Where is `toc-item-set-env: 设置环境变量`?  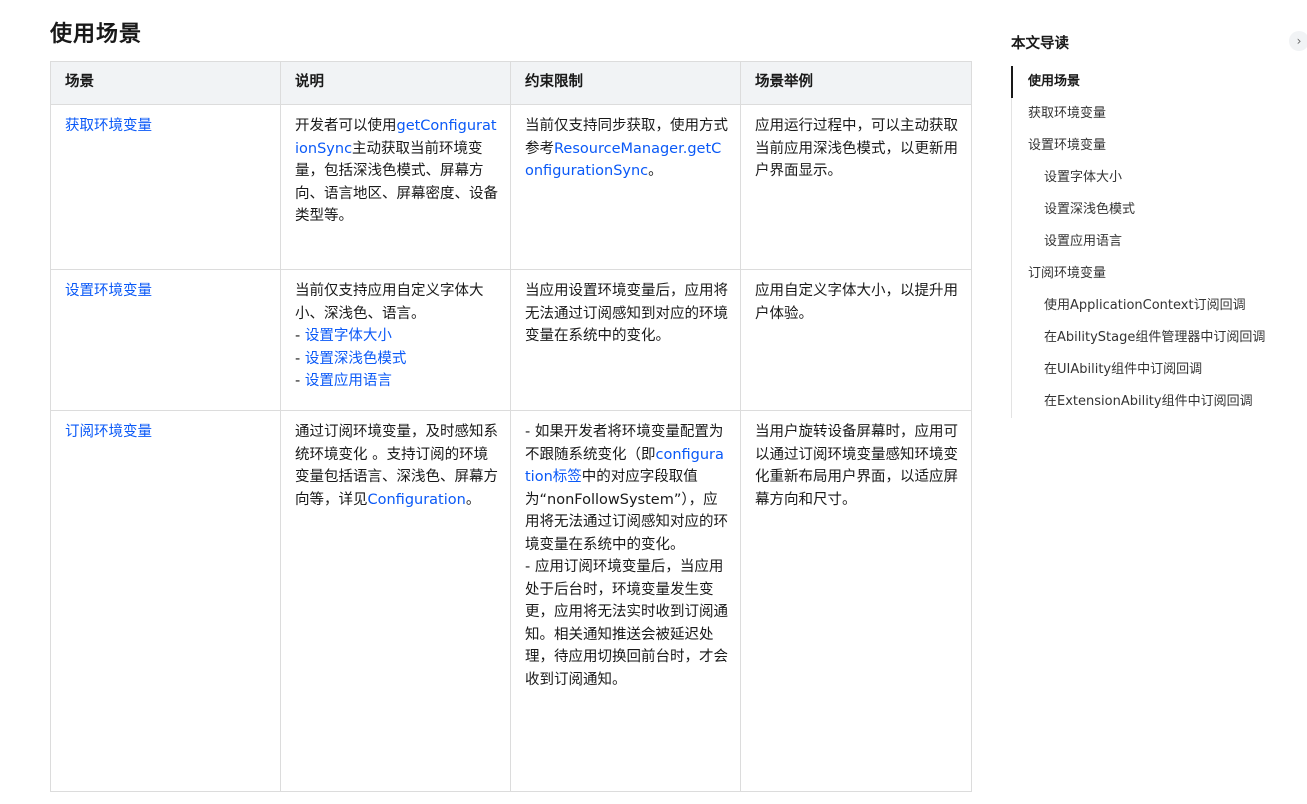 toc-item-set-env: 设置环境变量 is located at coordinates (1154, 146).